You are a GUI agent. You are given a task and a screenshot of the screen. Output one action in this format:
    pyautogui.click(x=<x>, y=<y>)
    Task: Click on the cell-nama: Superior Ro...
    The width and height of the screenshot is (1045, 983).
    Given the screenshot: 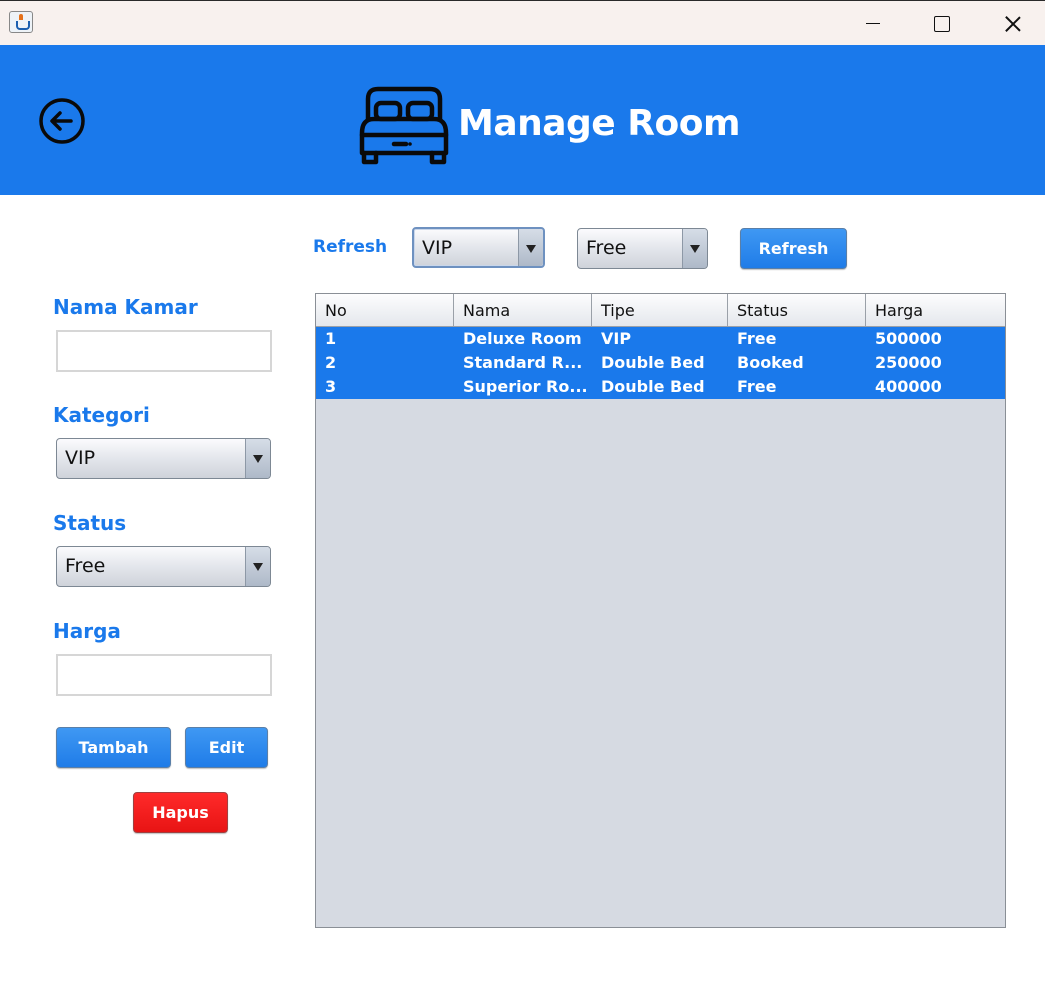 What is the action you would take?
    pyautogui.click(x=525, y=386)
    